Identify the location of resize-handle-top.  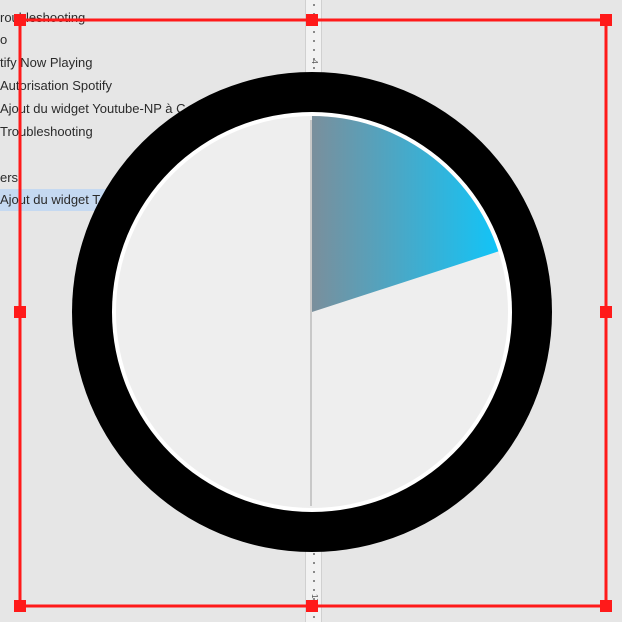
(312, 20).